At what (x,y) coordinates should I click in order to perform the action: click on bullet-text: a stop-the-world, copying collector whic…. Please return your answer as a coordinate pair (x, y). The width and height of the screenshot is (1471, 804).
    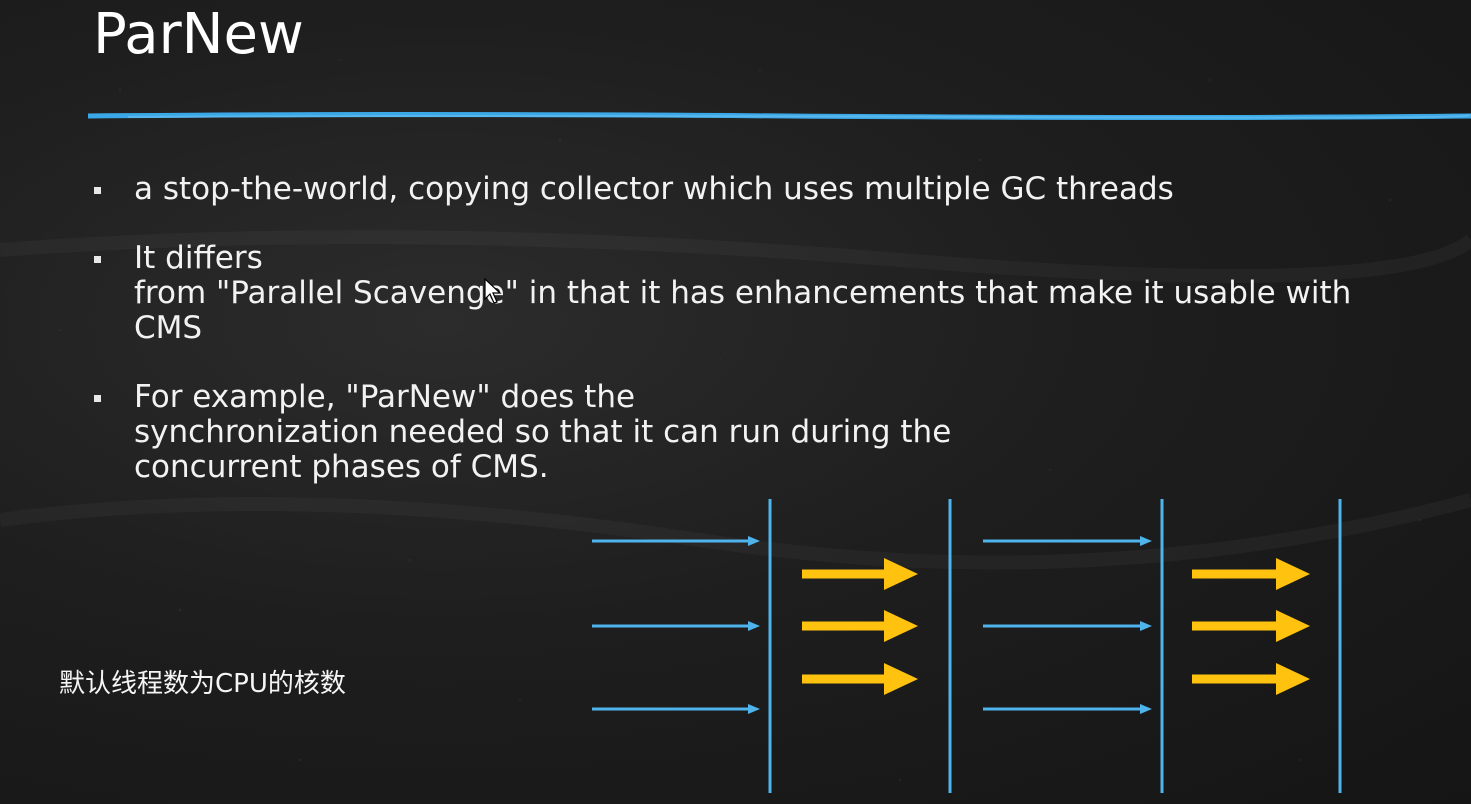
    Looking at the image, I should click on (654, 189).